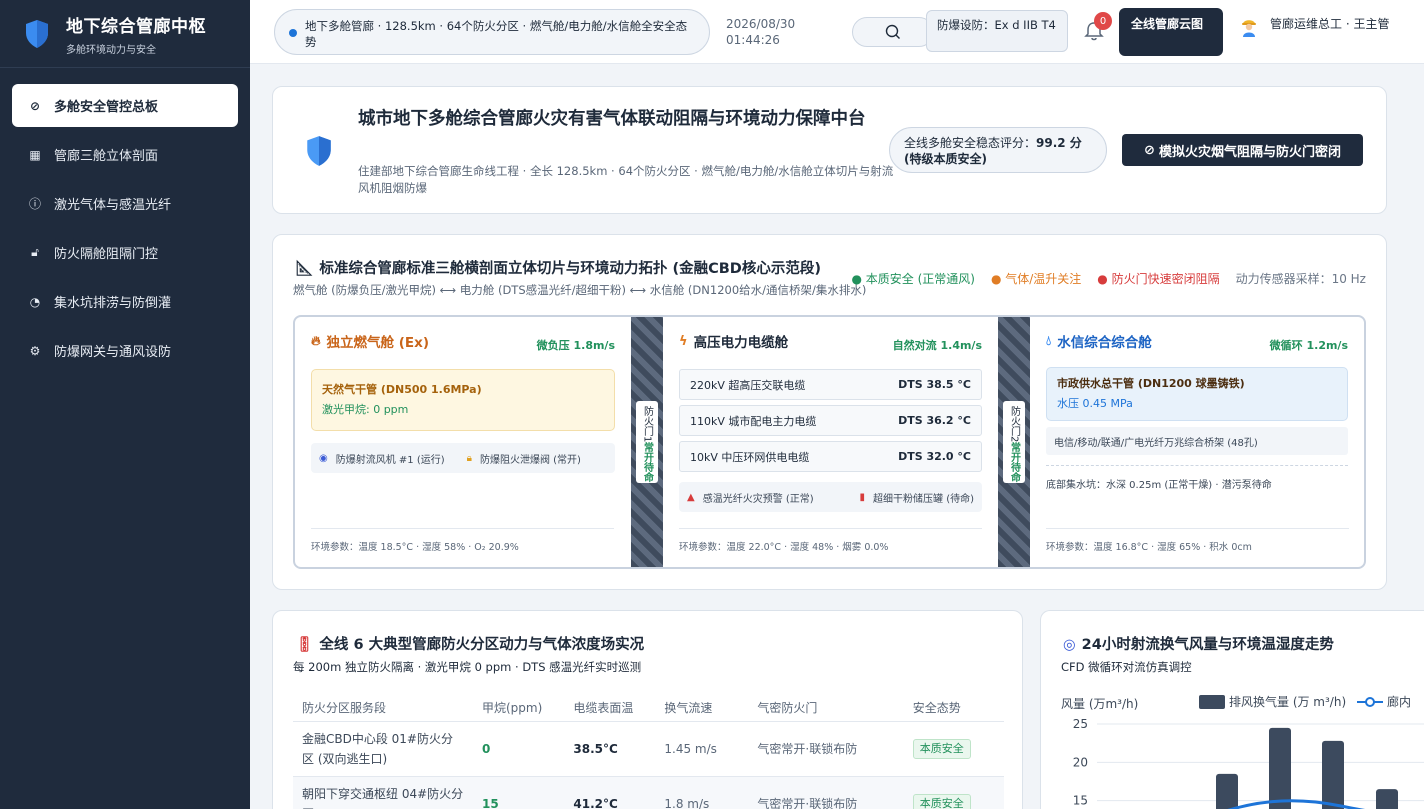  What do you see at coordinates (462, 540) in the screenshot?
I see `gas-env-params: 环境参数：温度 18.5°C · 湿度 58% · O₂ 20.9%` at bounding box center [462, 540].